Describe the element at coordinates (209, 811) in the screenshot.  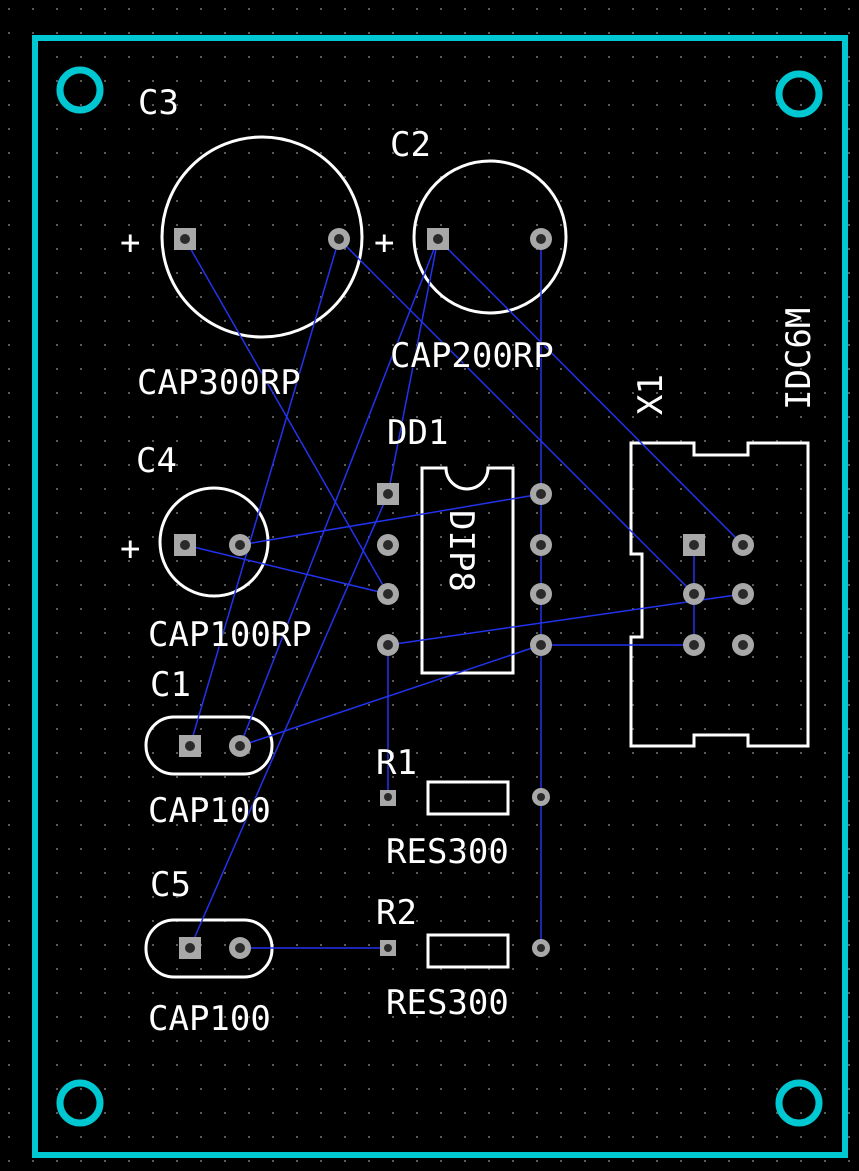
I see `c1-footprint: CAP100` at that location.